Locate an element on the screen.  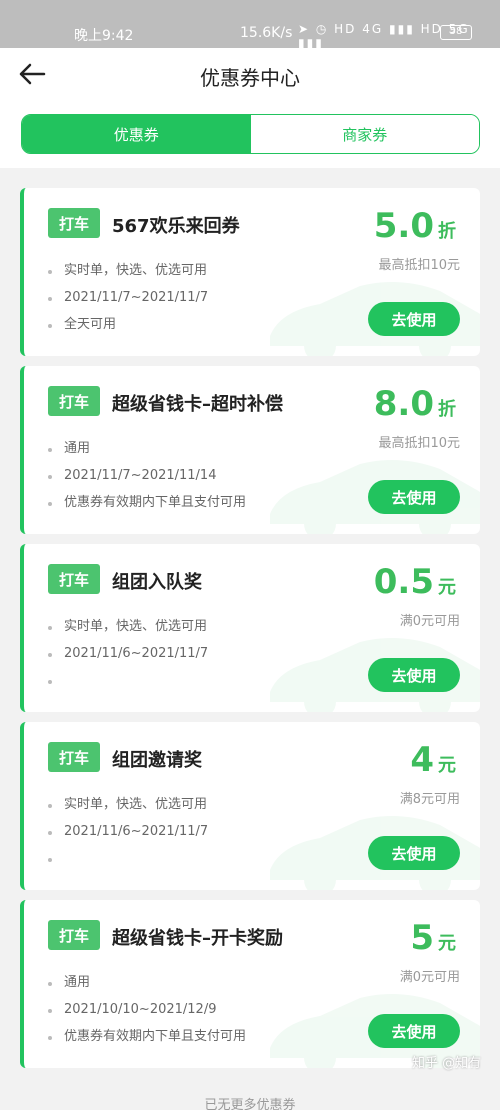
header: 优惠券中心 优惠券 商家券 is located at coordinates (250, 108).